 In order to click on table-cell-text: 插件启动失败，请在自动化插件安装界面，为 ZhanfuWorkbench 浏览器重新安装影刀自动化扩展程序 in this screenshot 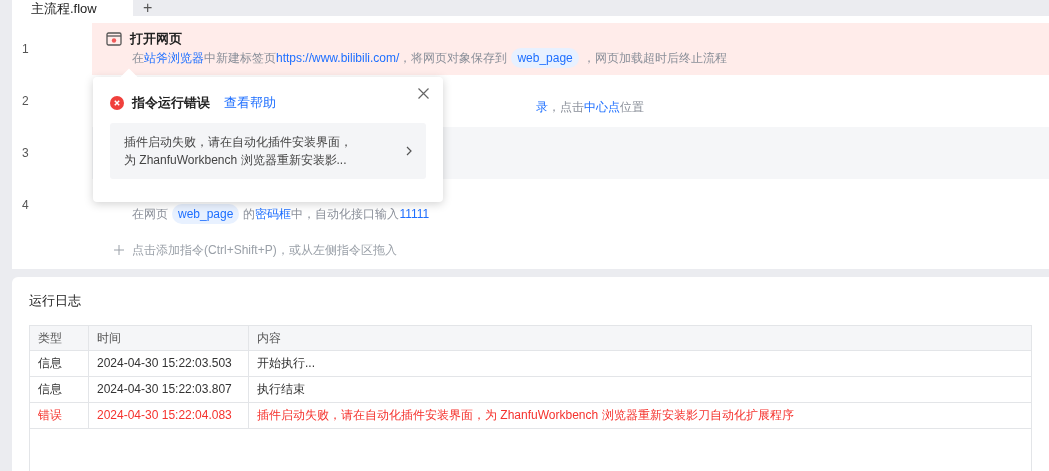, I will do `click(525, 415)`.